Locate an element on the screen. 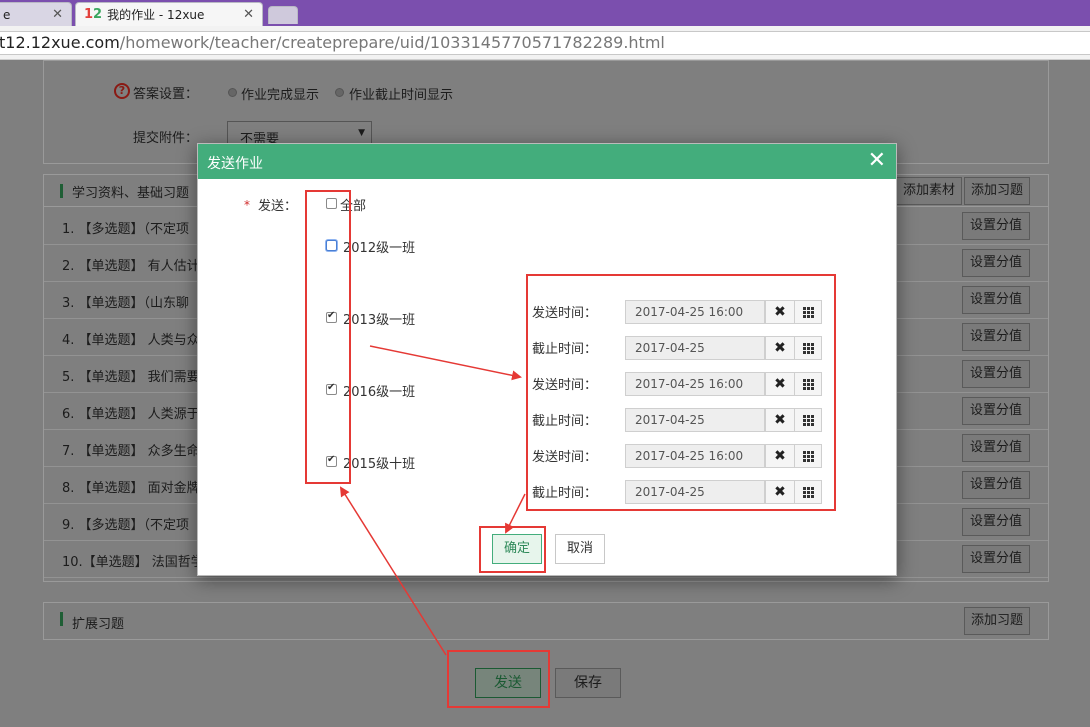  browser-tab-strip: e ✕ 12 我的作业 - 12xue ✕ is located at coordinates (545, 13).